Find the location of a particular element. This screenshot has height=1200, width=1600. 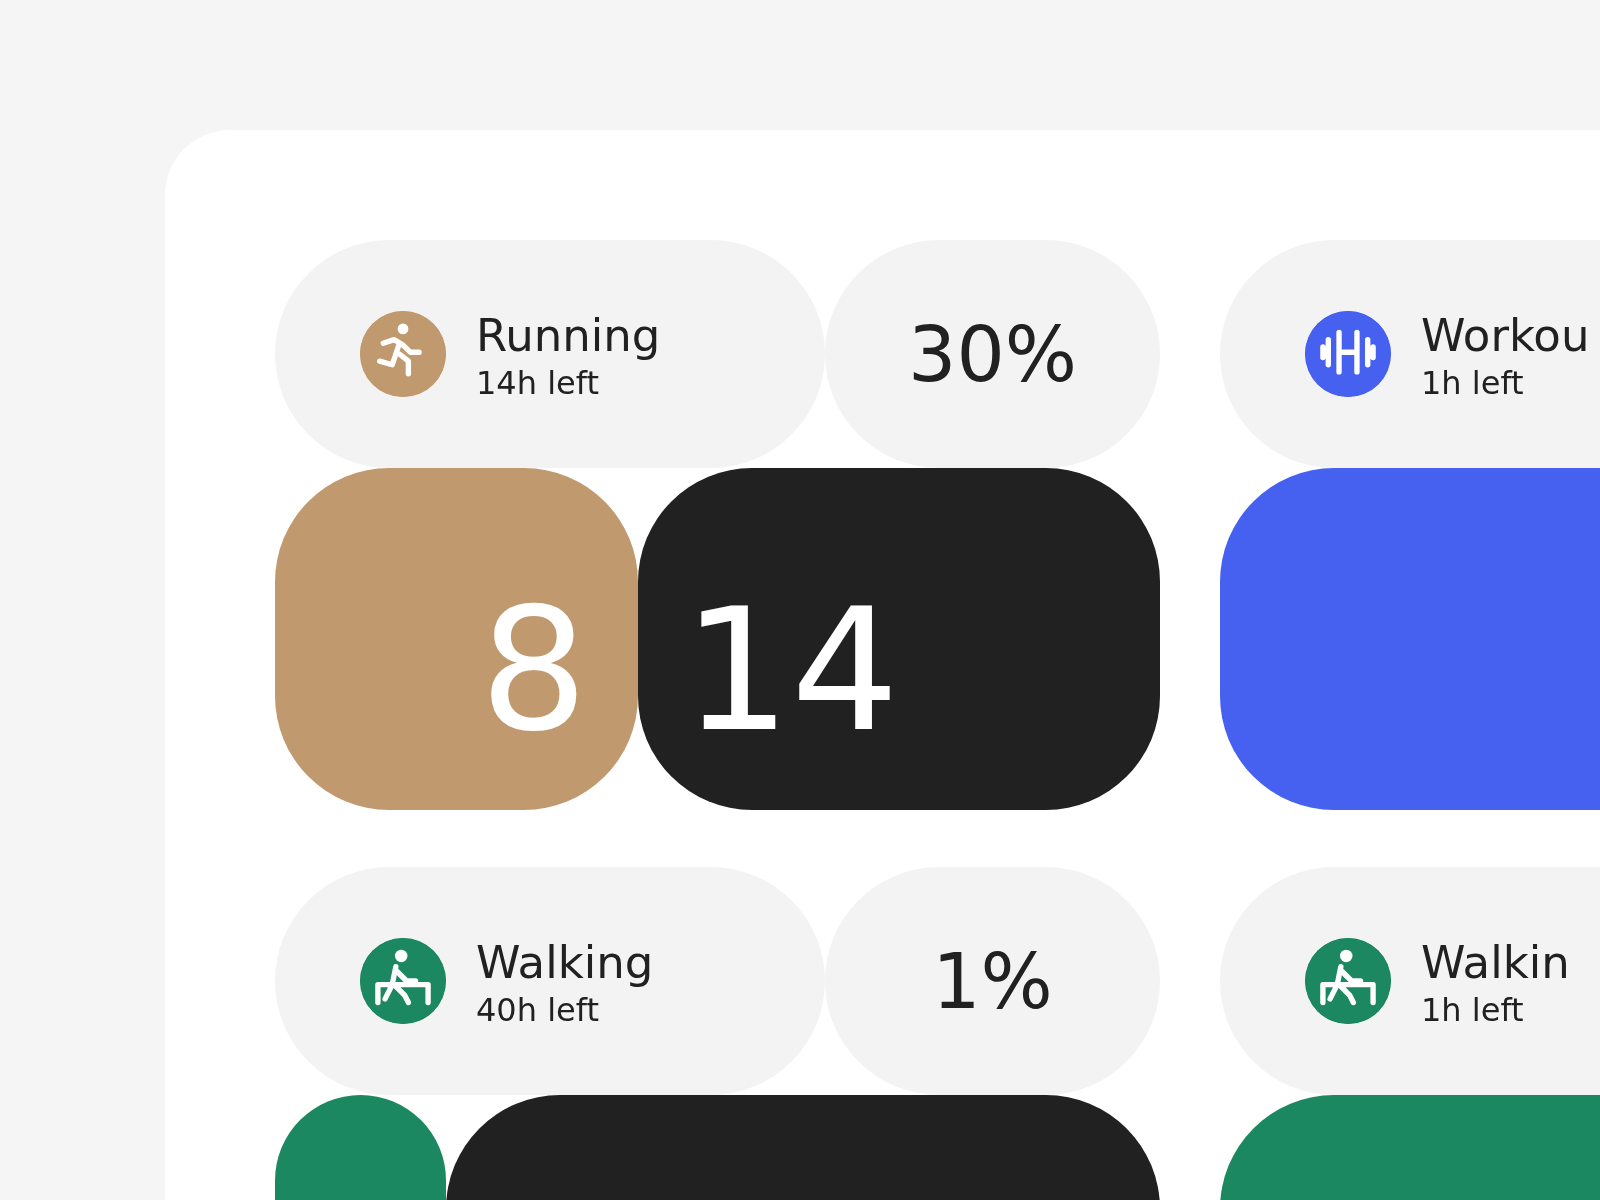

percent-value: 1% is located at coordinates (992, 981).